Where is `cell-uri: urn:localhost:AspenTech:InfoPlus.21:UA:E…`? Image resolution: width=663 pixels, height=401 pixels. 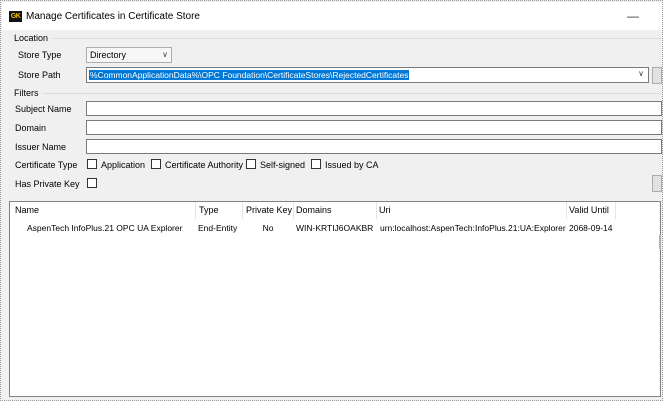 cell-uri: urn:localhost:AspenTech:InfoPlus.21:UA:E… is located at coordinates (473, 228).